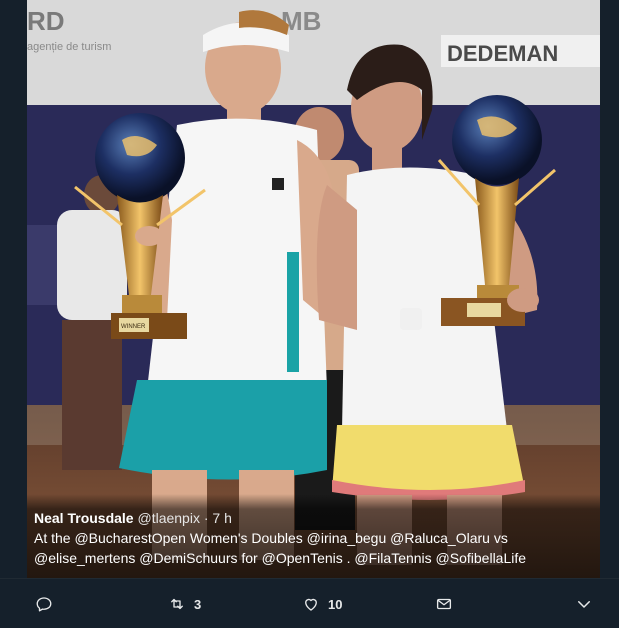 The width and height of the screenshot is (619, 628). I want to click on chevron-down-icon, so click(584, 604).